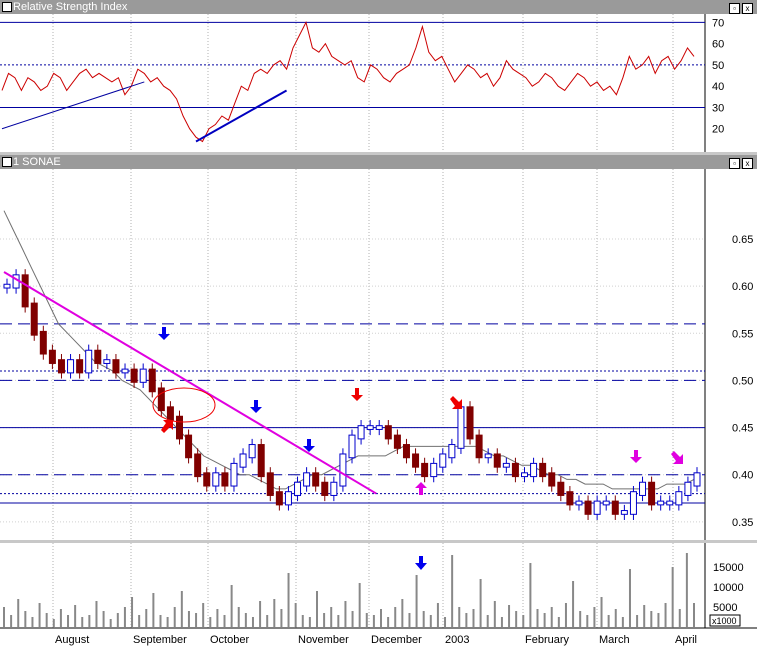  I want to click on rsi-tick-label: 30, so click(718, 108).